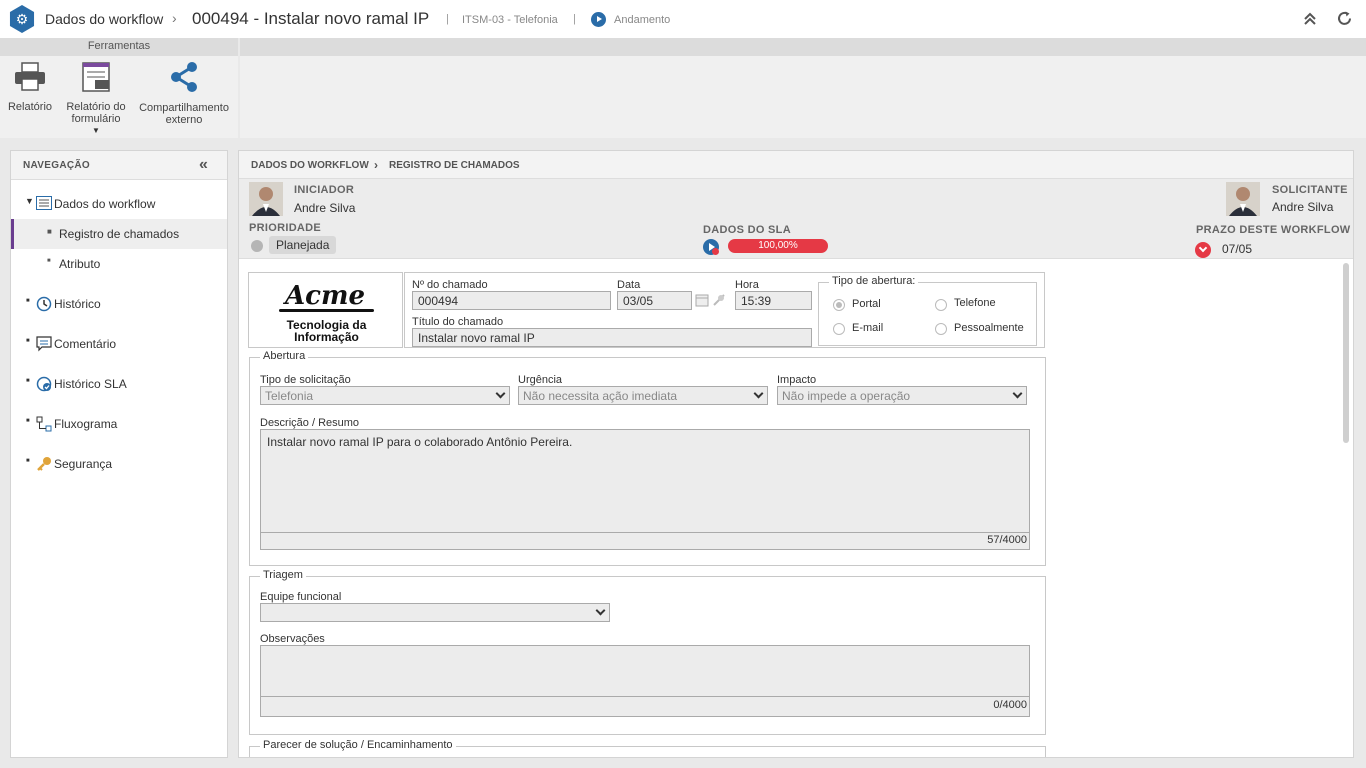  Describe the element at coordinates (1303, 207) in the screenshot. I see `requester-name: Andre Silva` at that location.